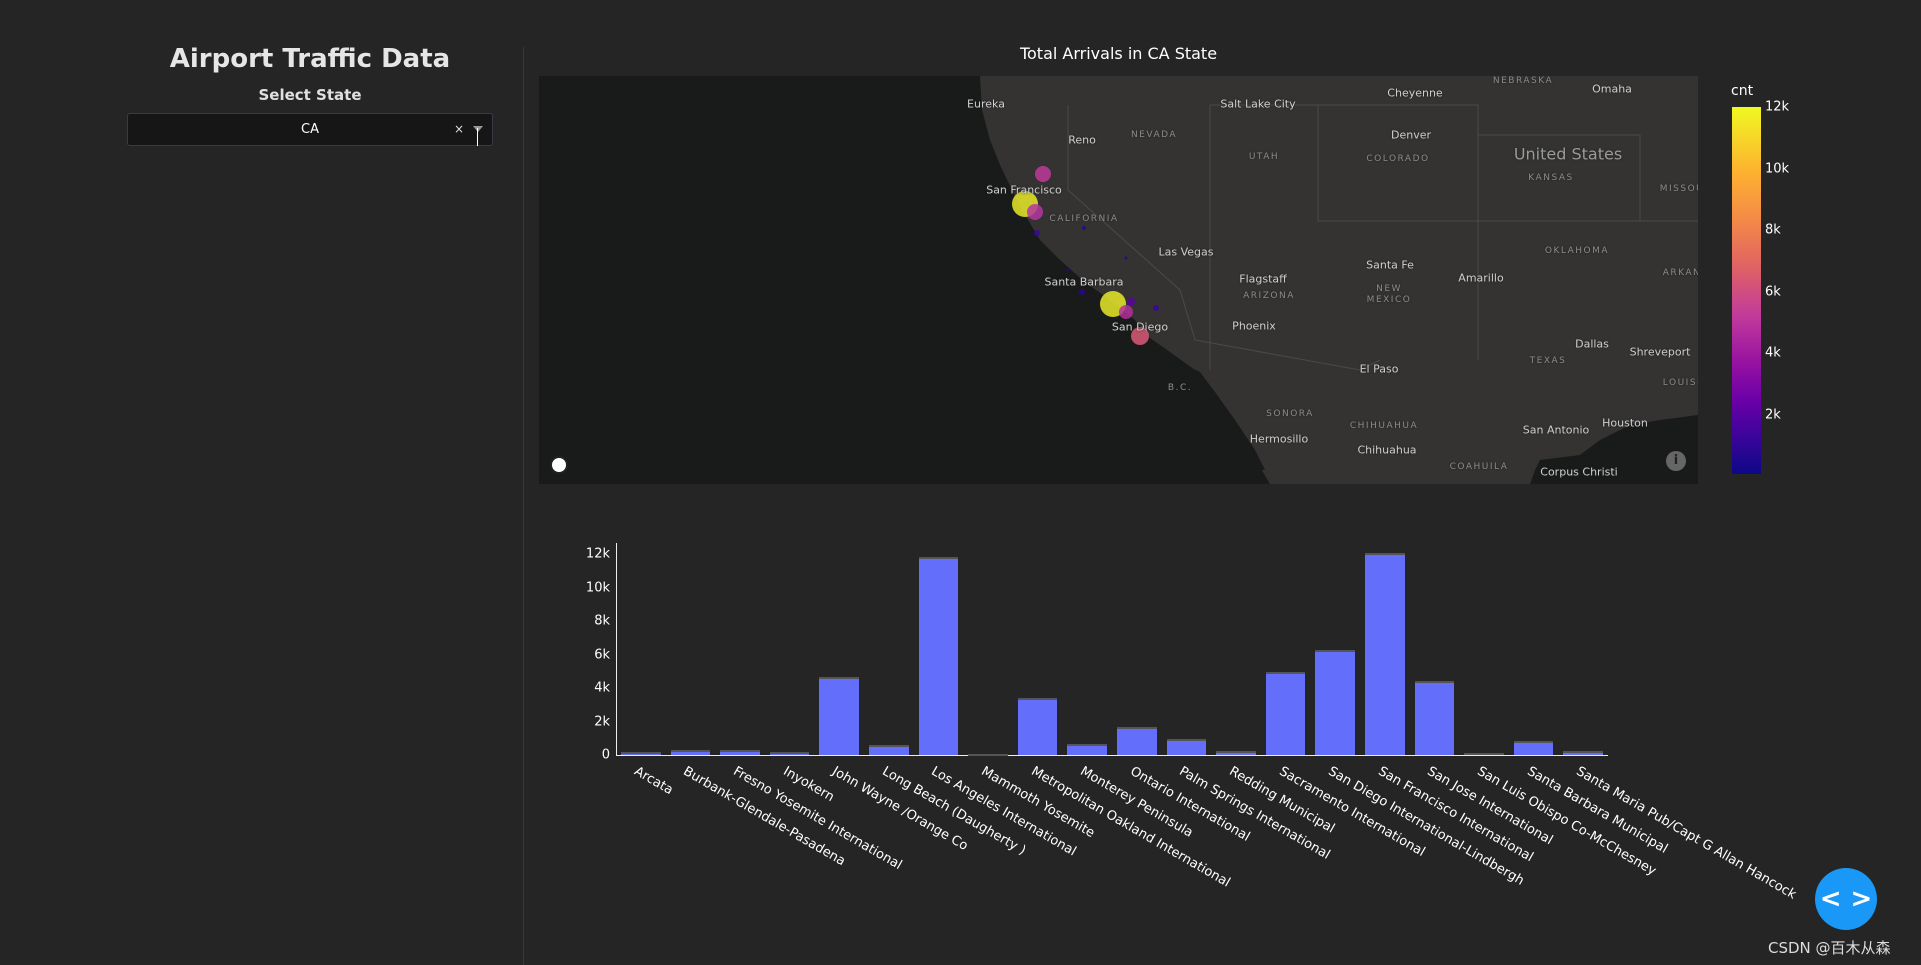  I want to click on map-city-label: Cheyenne, so click(1415, 93).